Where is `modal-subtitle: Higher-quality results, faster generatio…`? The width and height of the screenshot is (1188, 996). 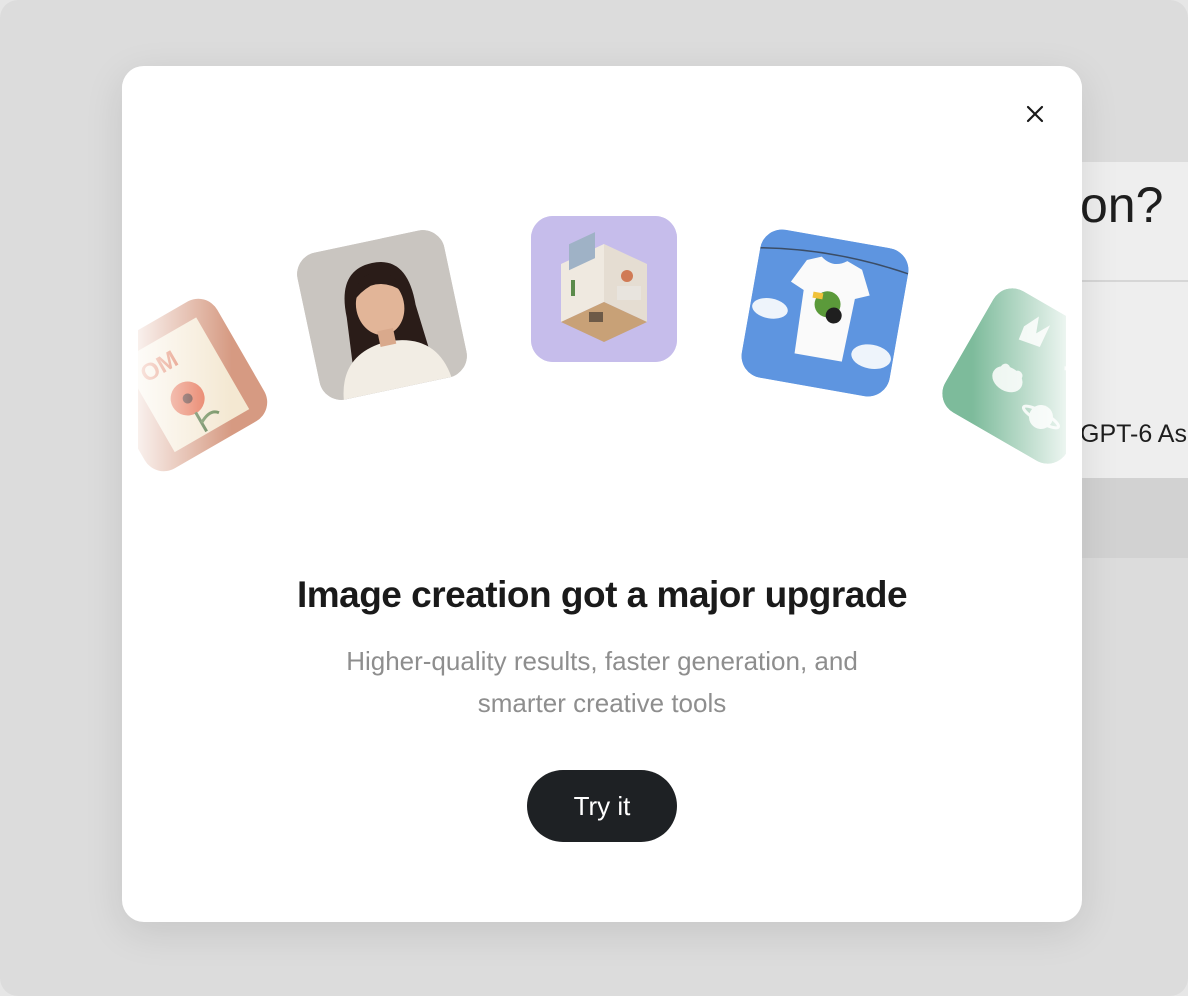 modal-subtitle: Higher-quality results, faster generatio… is located at coordinates (602, 682).